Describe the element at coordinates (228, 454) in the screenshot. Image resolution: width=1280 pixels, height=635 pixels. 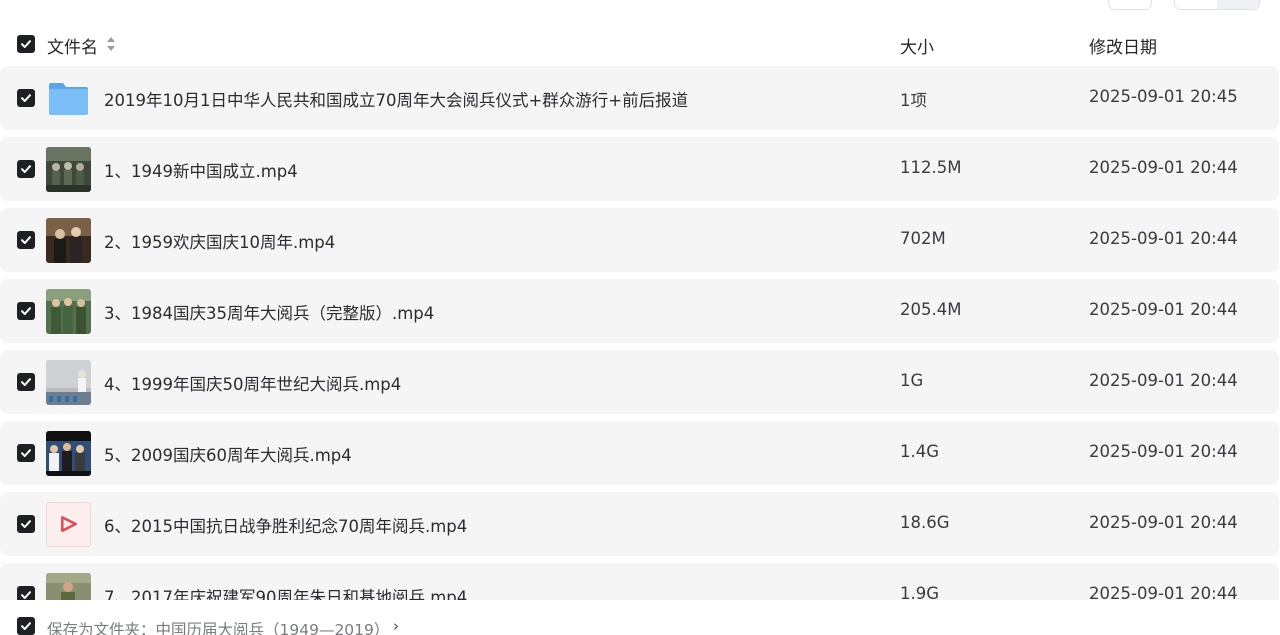
I see `file-name: 5、2009国庆60周年大阅兵.mp4` at that location.